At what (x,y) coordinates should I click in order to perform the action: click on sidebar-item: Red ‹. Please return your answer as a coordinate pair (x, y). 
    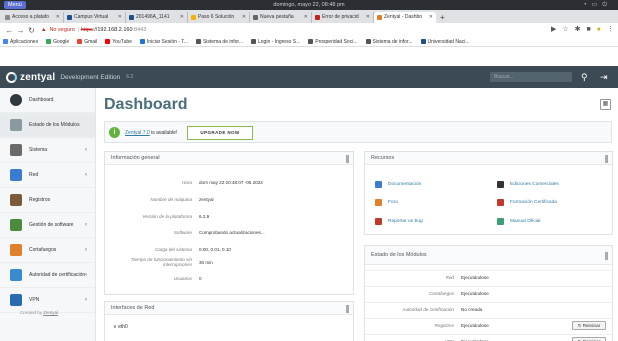
    Looking at the image, I should click on (47, 175).